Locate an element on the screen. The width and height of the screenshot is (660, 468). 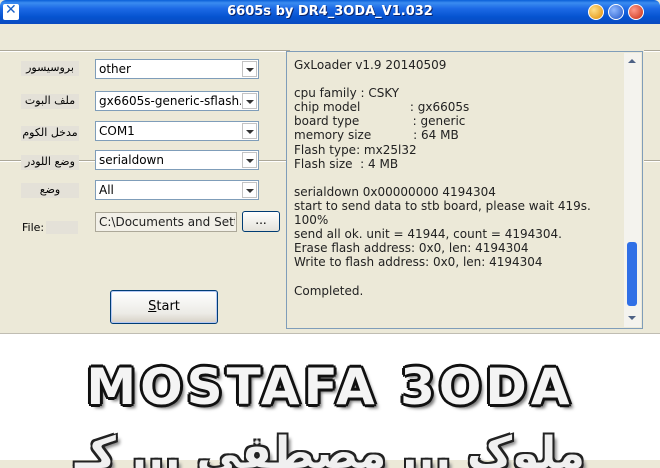
scroll-up-icon is located at coordinates (632, 62).